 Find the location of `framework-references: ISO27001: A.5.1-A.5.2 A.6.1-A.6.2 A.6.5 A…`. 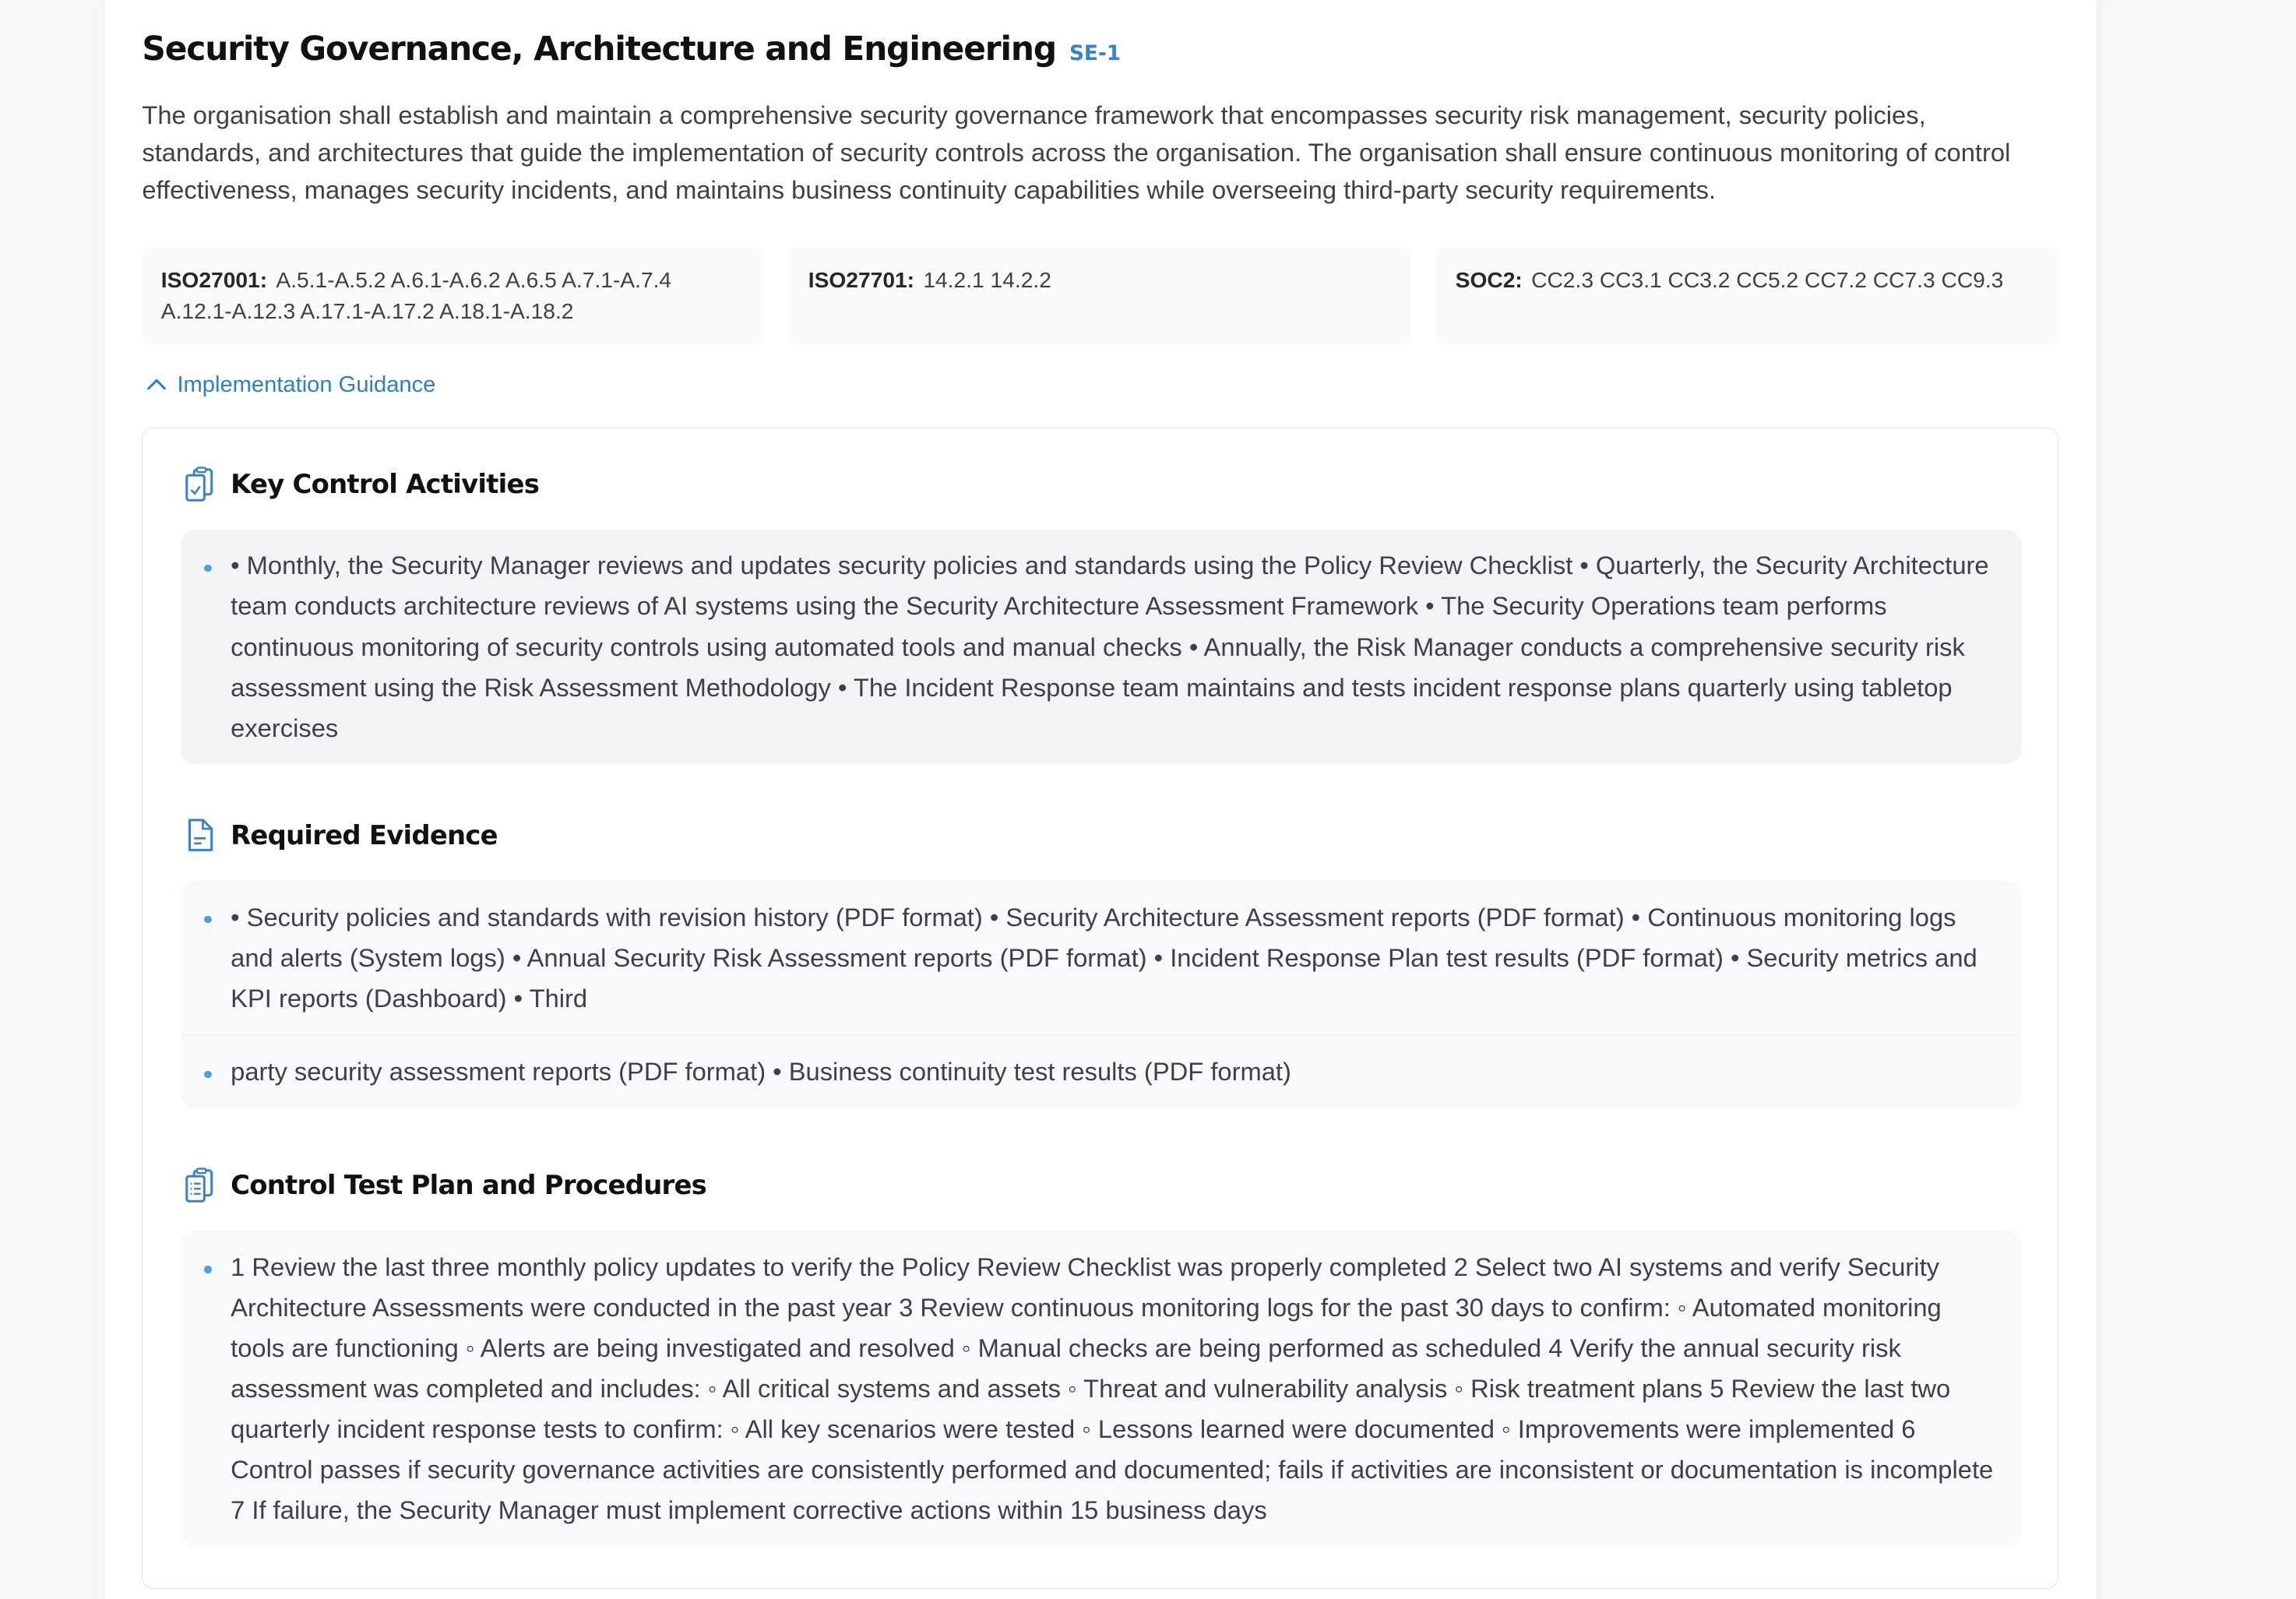

framework-references: ISO27001: A.5.1-A.5.2 A.6.1-A.6.2 A.6.5 A… is located at coordinates (1100, 295).